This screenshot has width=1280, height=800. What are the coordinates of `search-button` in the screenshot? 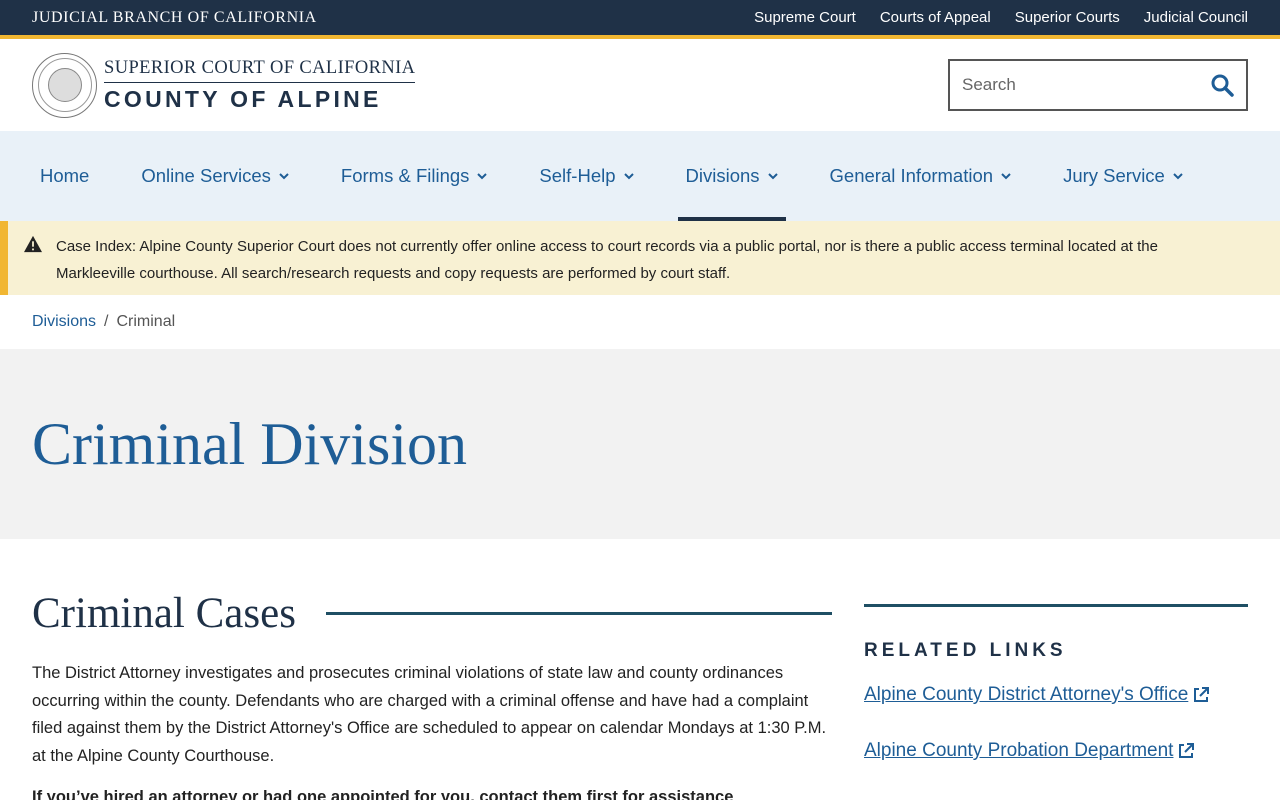 It's located at (1222, 85).